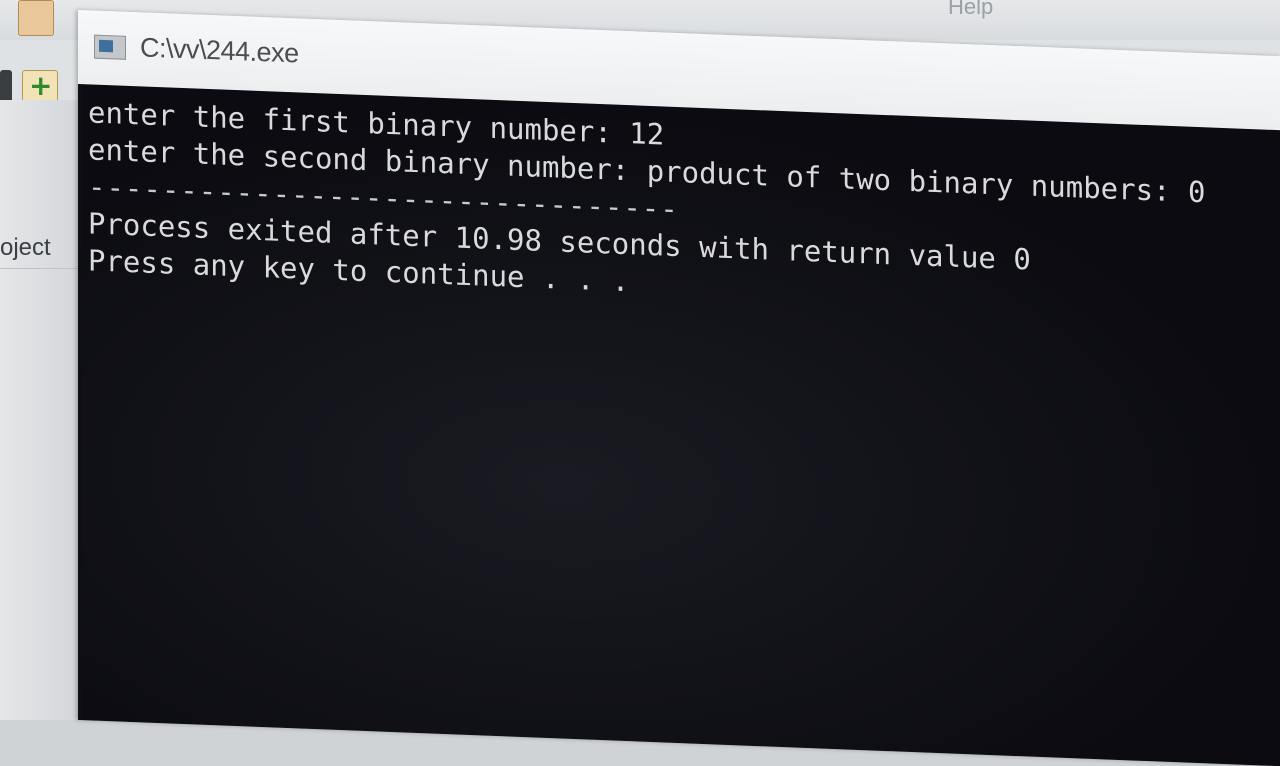  What do you see at coordinates (39, 268) in the screenshot?
I see `panel-divider` at bounding box center [39, 268].